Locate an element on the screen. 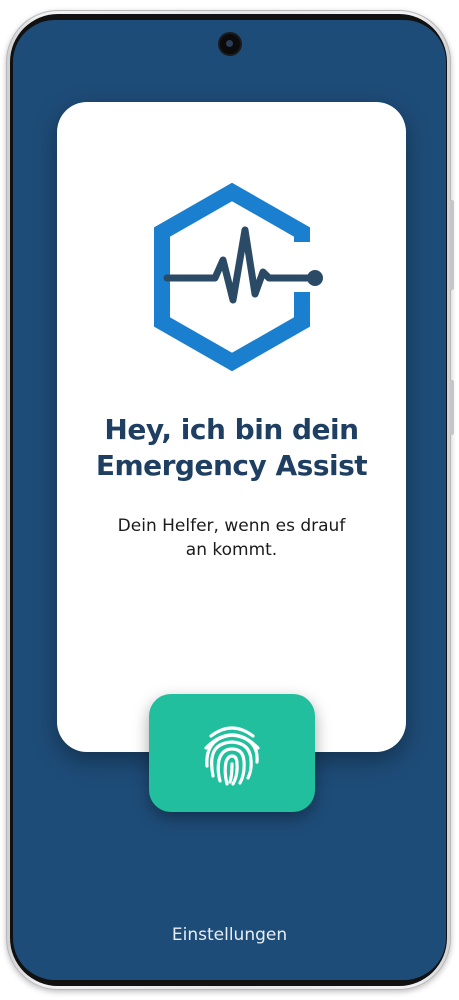 This screenshot has width=459, height=1000. fingerprint-unlock-button is located at coordinates (232, 753).